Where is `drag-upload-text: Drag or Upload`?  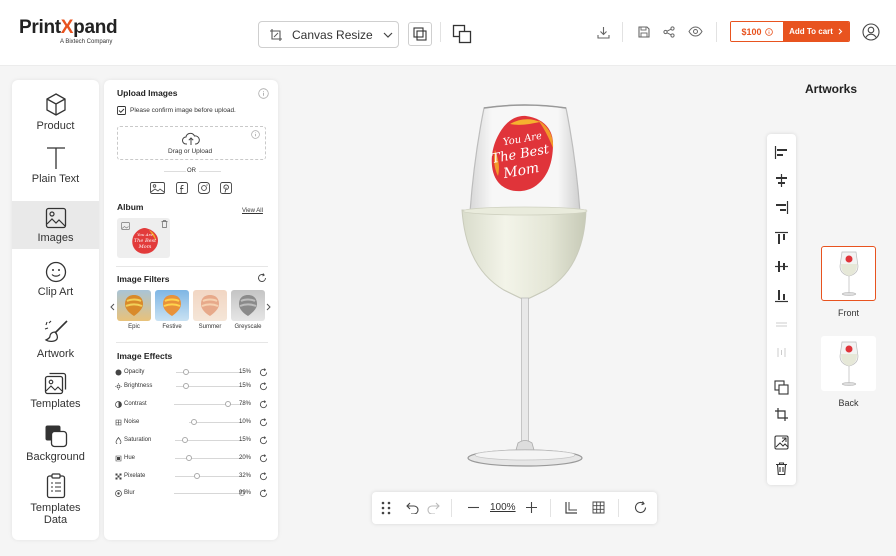 drag-upload-text: Drag or Upload is located at coordinates (190, 151).